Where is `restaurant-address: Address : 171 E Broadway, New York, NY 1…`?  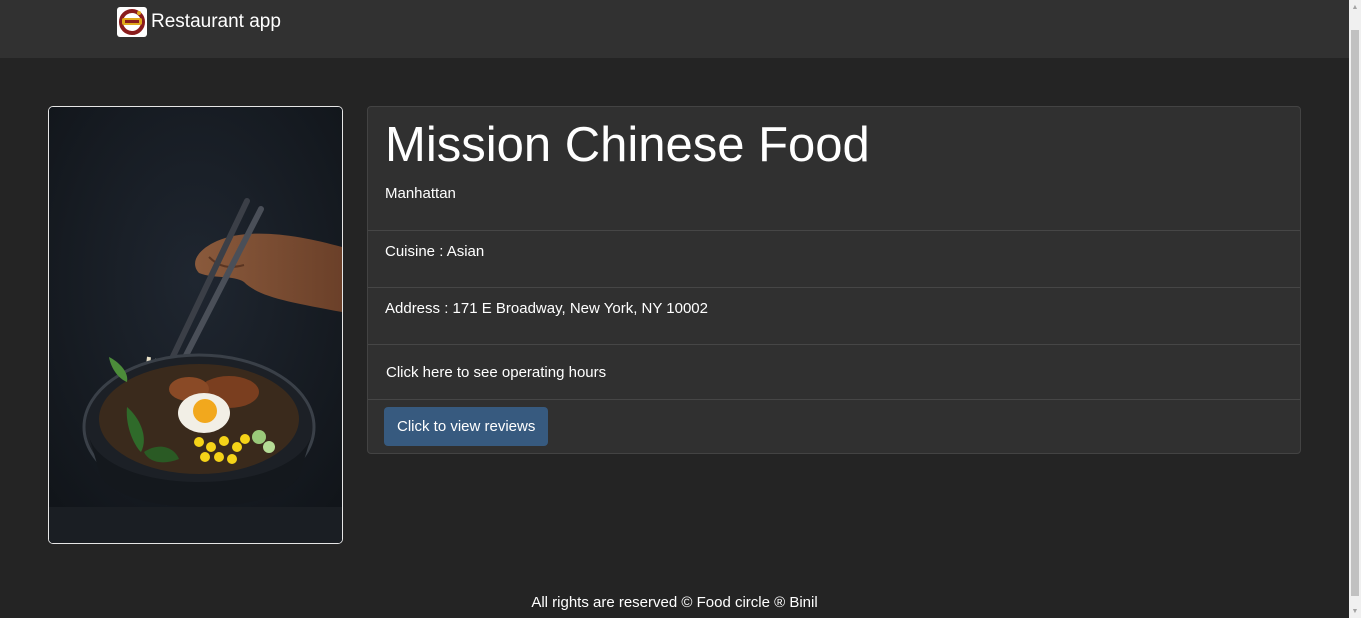
restaurant-address: Address : 171 E Broadway, New York, NY 1… is located at coordinates (546, 308).